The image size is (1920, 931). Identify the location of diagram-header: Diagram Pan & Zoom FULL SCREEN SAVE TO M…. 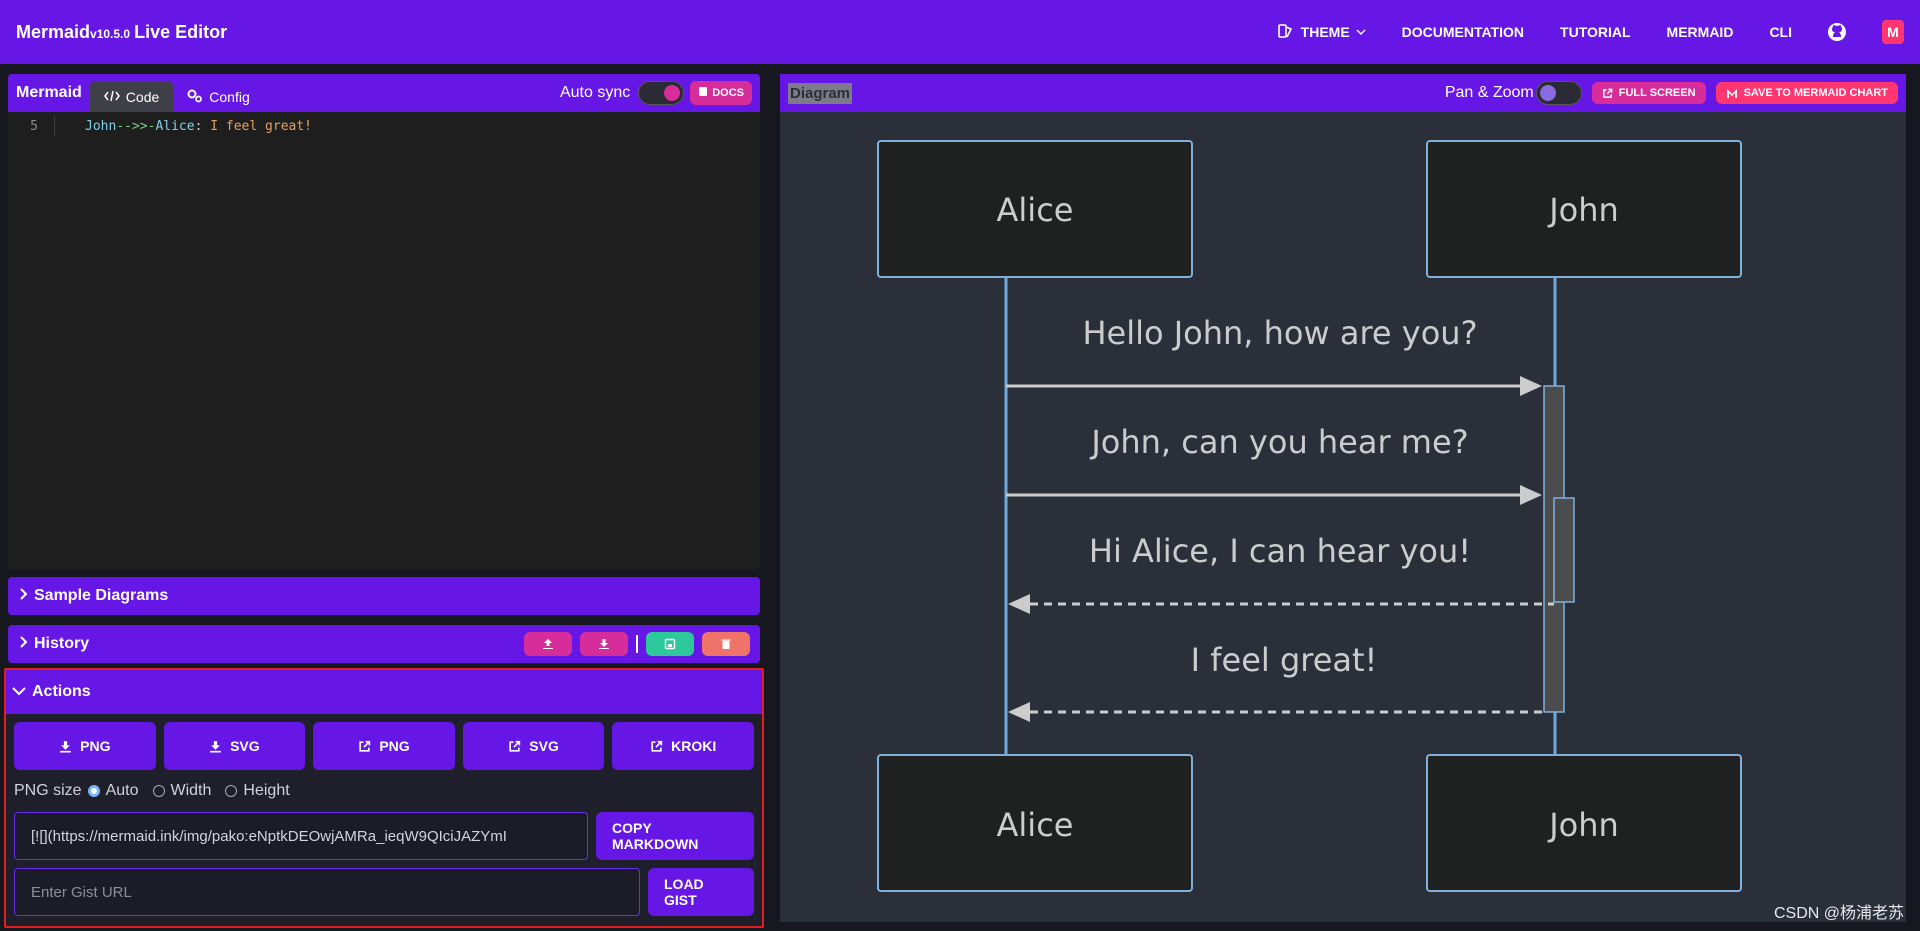
(1343, 93).